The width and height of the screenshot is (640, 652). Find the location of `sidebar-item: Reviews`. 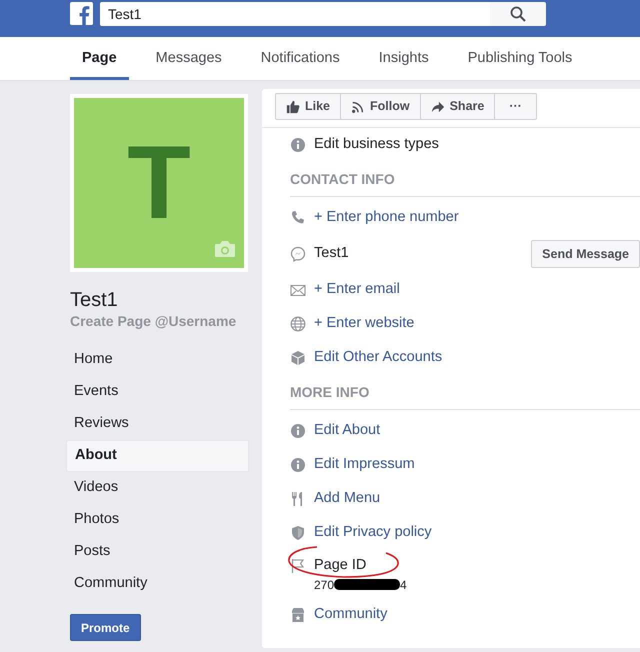

sidebar-item: Reviews is located at coordinates (157, 424).